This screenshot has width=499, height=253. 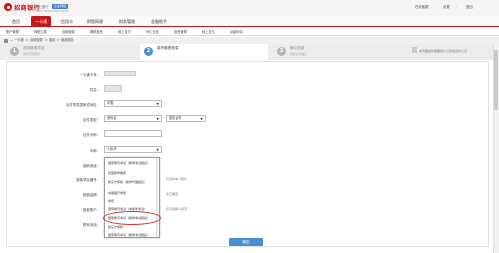 What do you see at coordinates (496, 80) in the screenshot?
I see `page-scrollbar-thumb` at bounding box center [496, 80].